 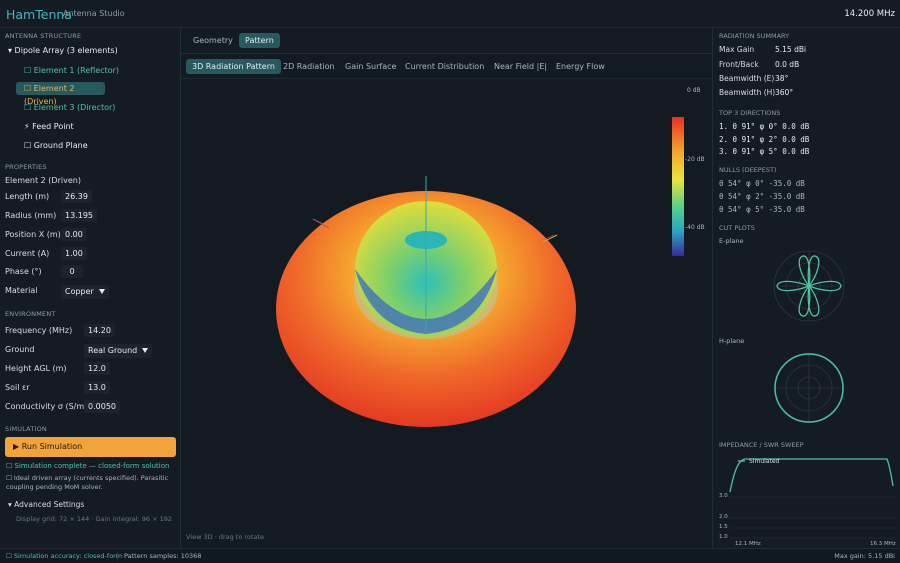 What do you see at coordinates (782, 78) in the screenshot?
I see `beamwidth-e-value: 38°` at bounding box center [782, 78].